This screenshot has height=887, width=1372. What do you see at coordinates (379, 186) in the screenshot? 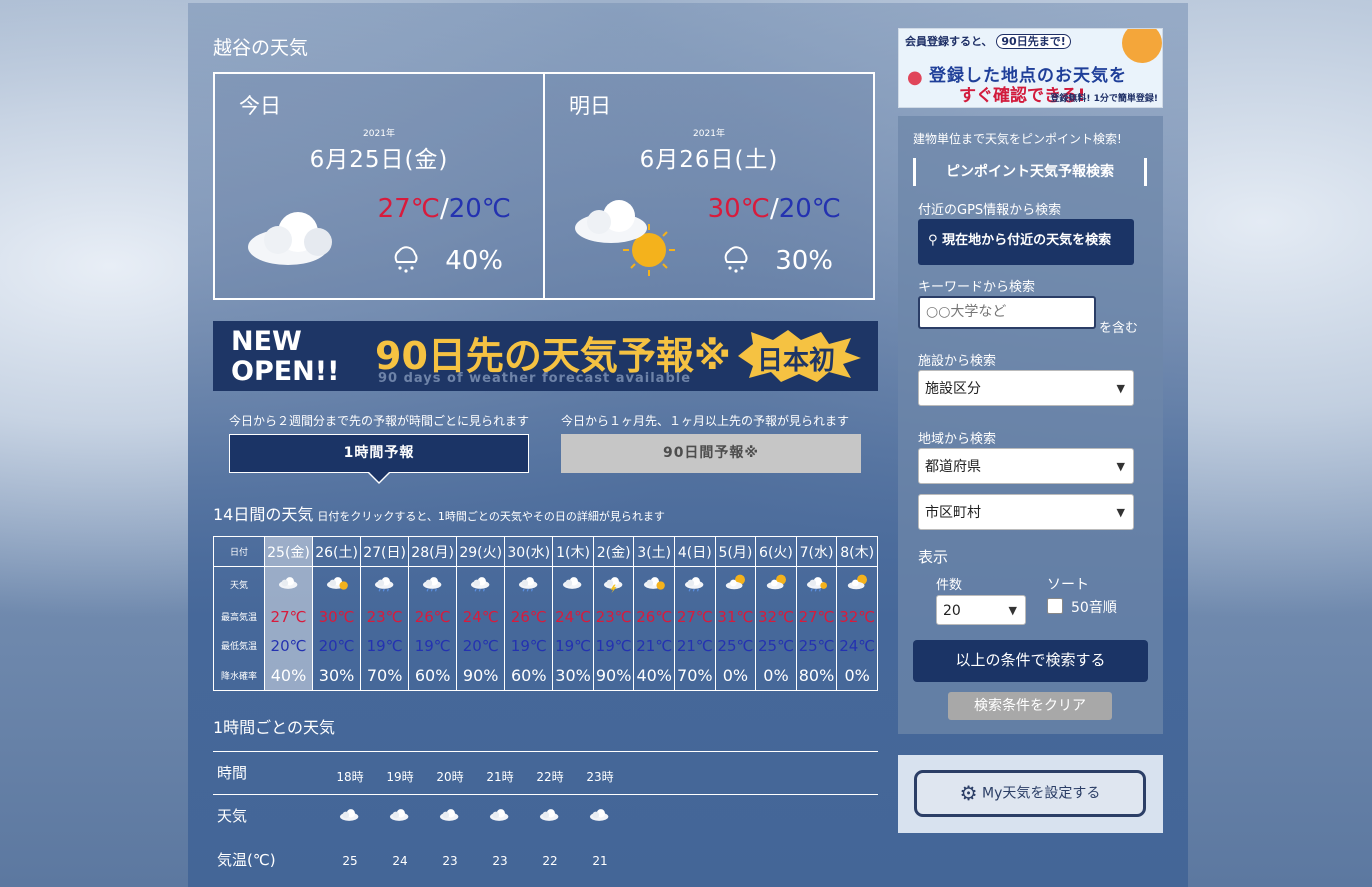
I see `today-forecast: 今日 2021年 6月25日(金) 27℃/20℃ 40%` at bounding box center [379, 186].